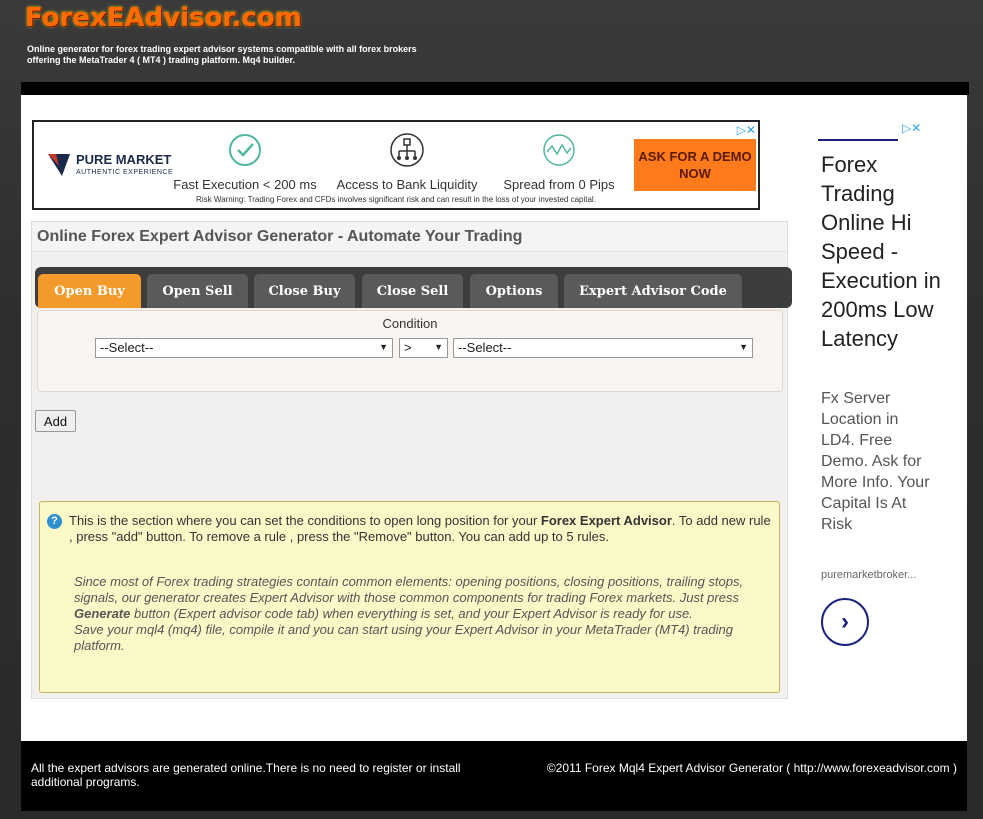 The height and width of the screenshot is (819, 983). What do you see at coordinates (845, 622) in the screenshot?
I see `side-ad-arrow-button: ›` at bounding box center [845, 622].